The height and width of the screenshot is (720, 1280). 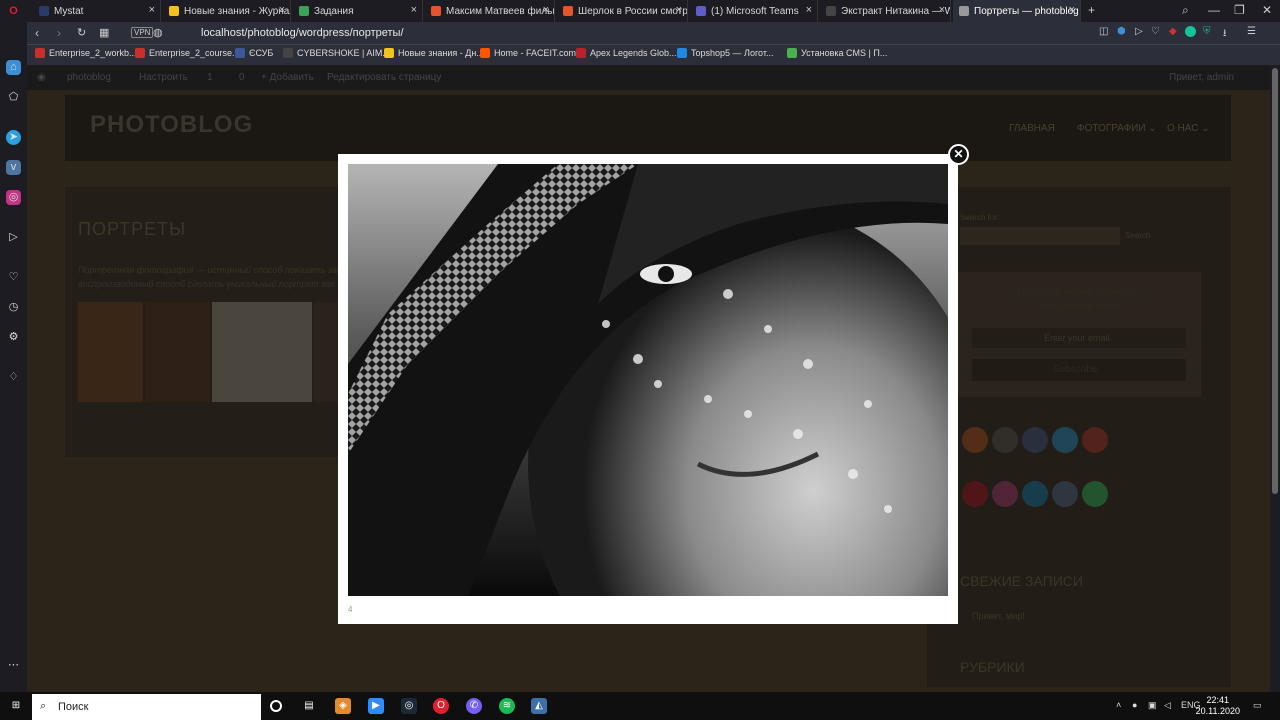 What do you see at coordinates (1035, 494) in the screenshot?
I see `telegram-social-icon` at bounding box center [1035, 494].